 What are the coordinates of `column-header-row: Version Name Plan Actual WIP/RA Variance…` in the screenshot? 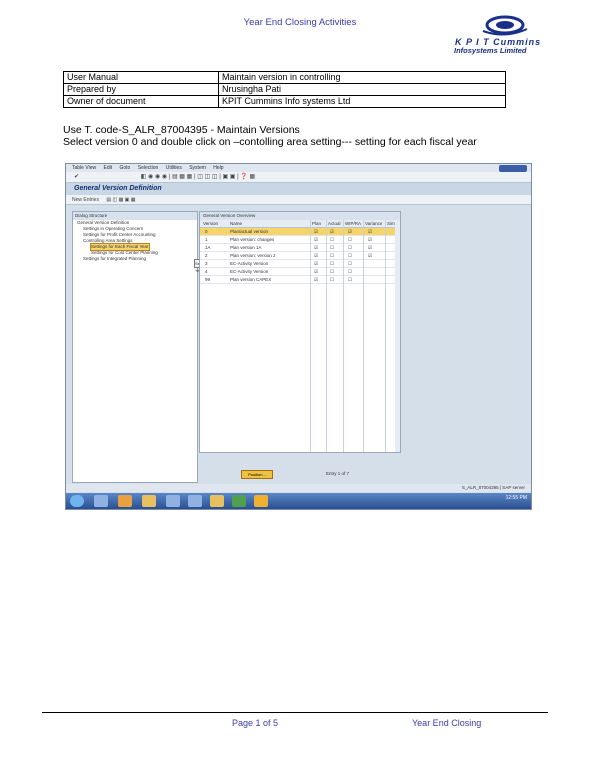 It's located at (300, 224).